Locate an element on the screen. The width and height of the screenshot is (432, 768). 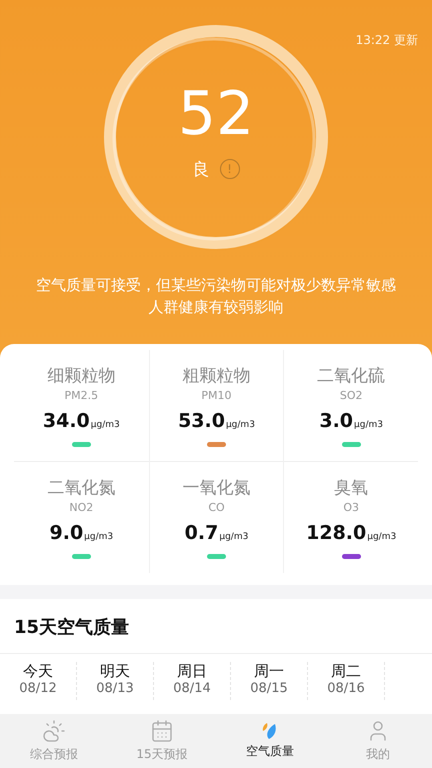
day-name: 明天 is located at coordinates (115, 671).